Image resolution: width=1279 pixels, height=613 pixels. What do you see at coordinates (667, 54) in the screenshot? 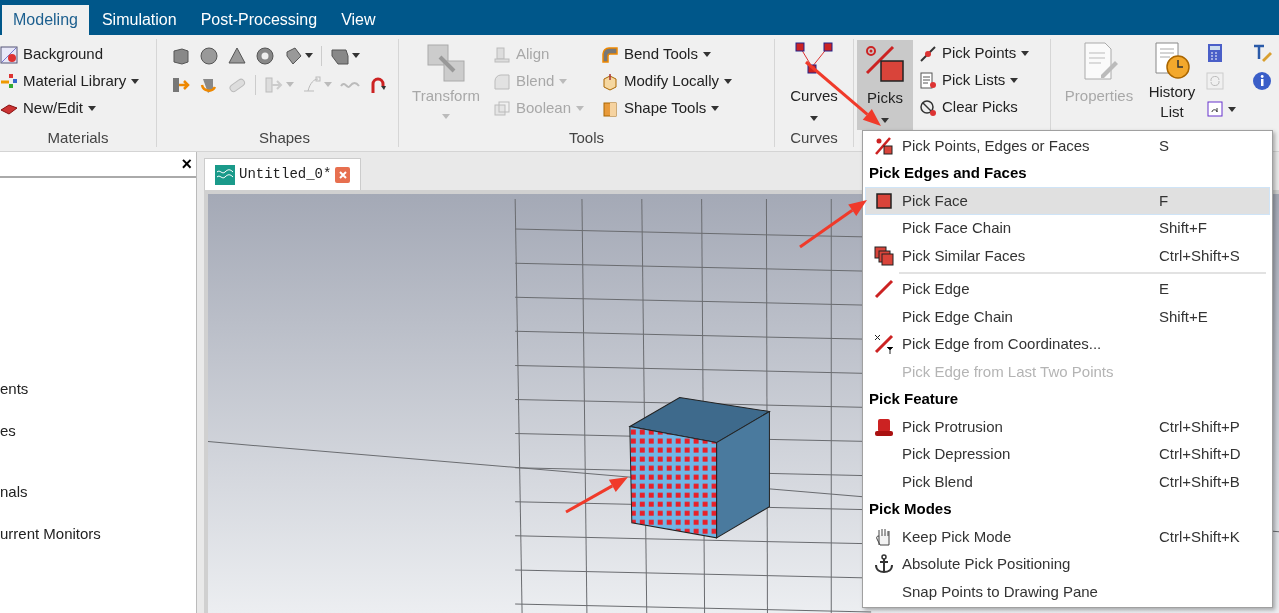
I see `ribbon-button: Bend Tools` at bounding box center [667, 54].